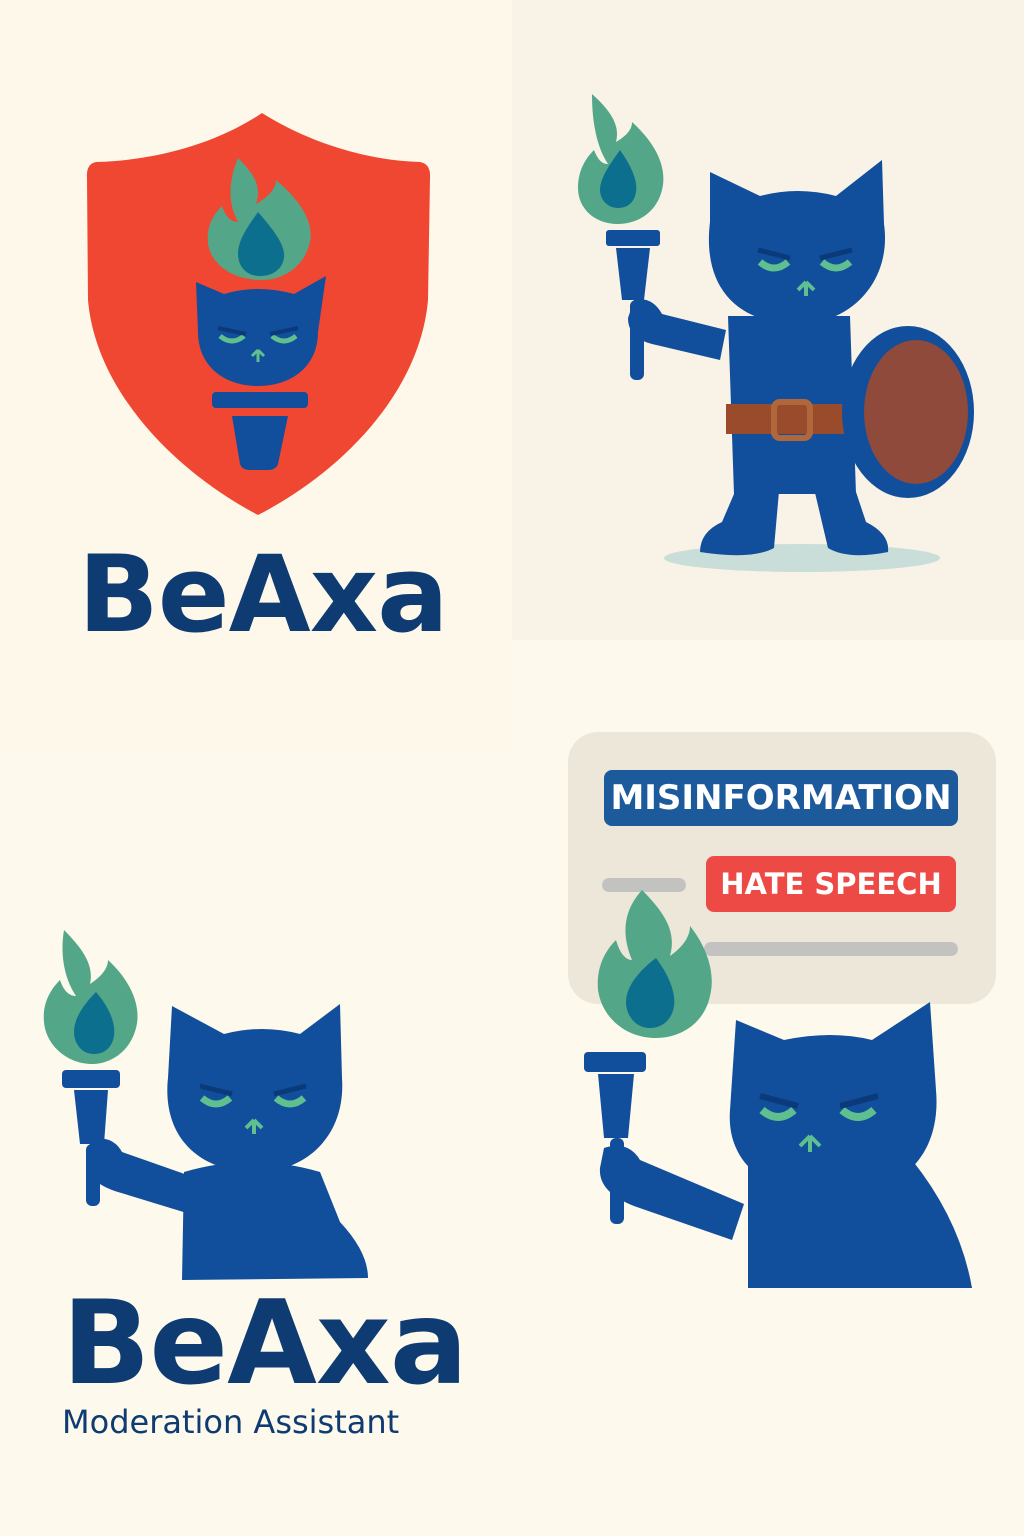  Describe the element at coordinates (778, 1089) in the screenshot. I see `cat-mascot-icon` at that location.